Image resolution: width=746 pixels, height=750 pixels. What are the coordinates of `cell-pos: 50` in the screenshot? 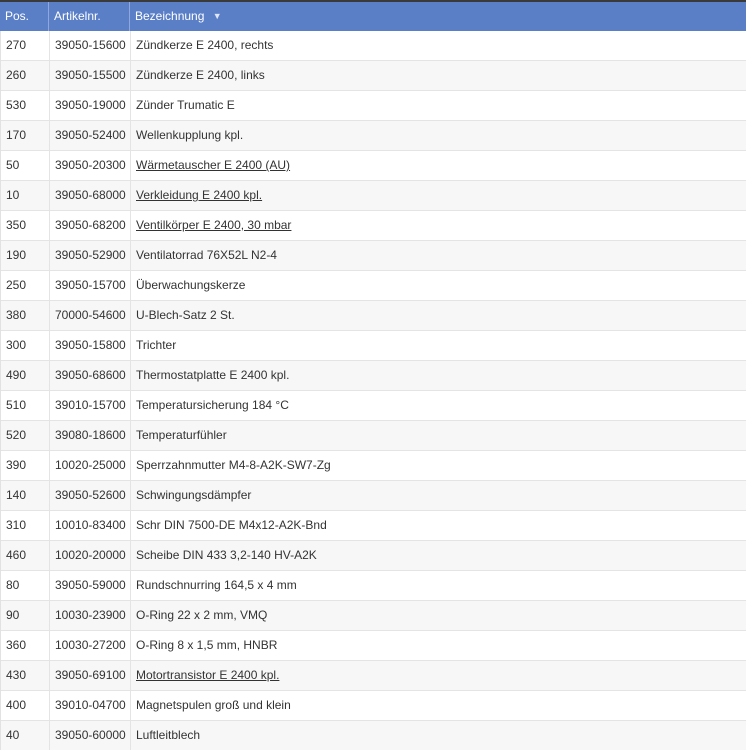 It's located at (25, 165).